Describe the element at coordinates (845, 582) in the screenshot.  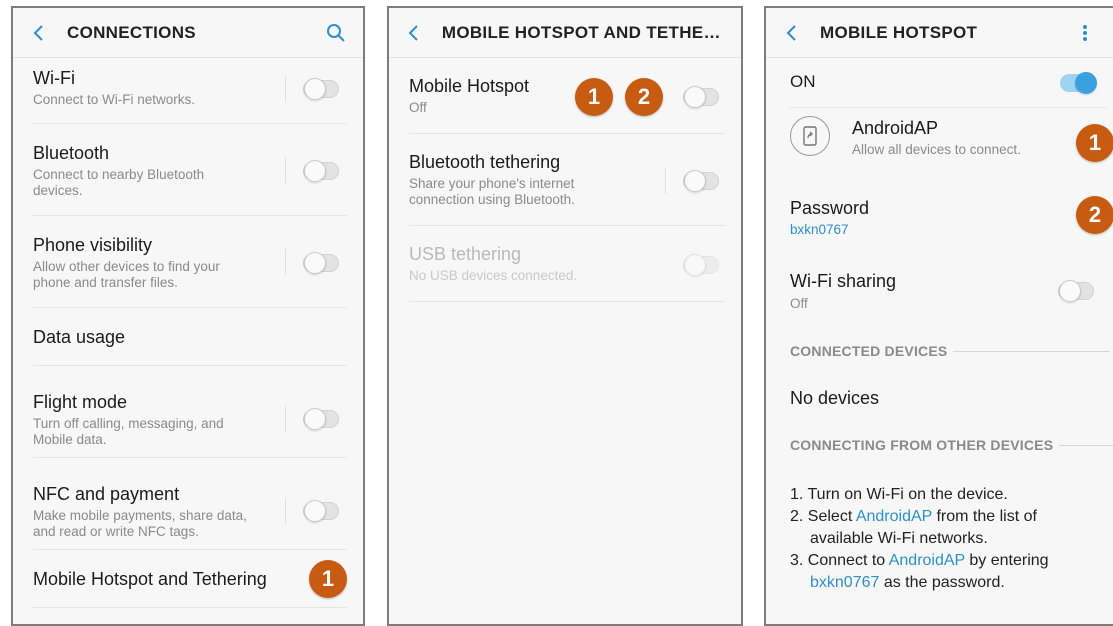
I see `step-3-password: bxkn0767` at that location.